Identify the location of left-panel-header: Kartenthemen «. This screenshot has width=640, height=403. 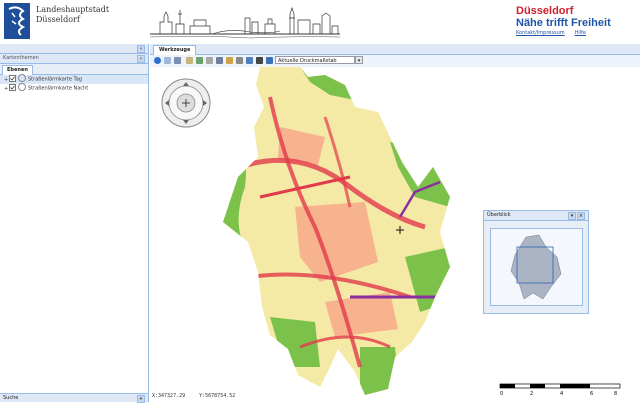
(74, 59).